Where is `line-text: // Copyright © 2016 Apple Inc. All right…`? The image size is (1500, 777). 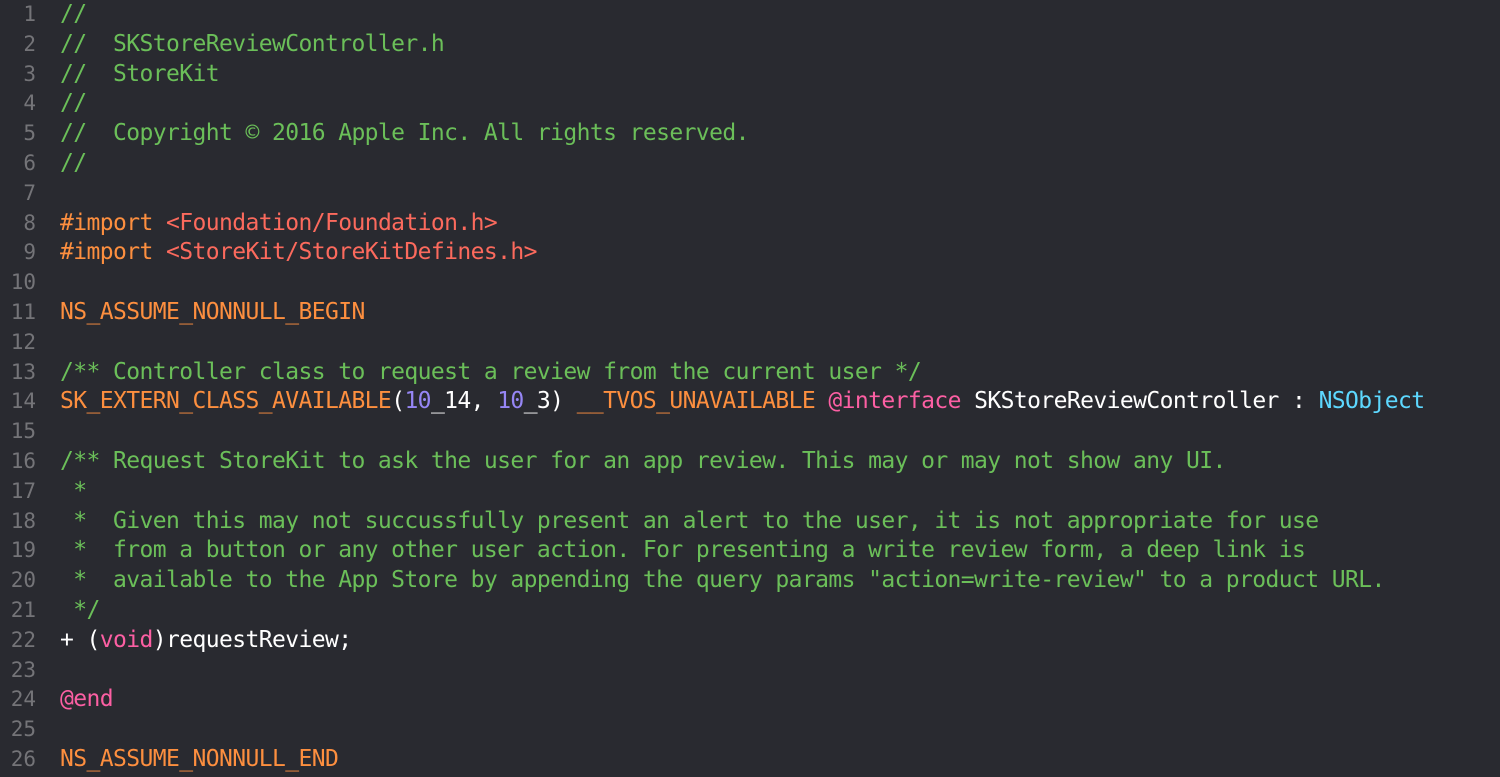 line-text: // Copyright © 2016 Apple Inc. All right… is located at coordinates (404, 134).